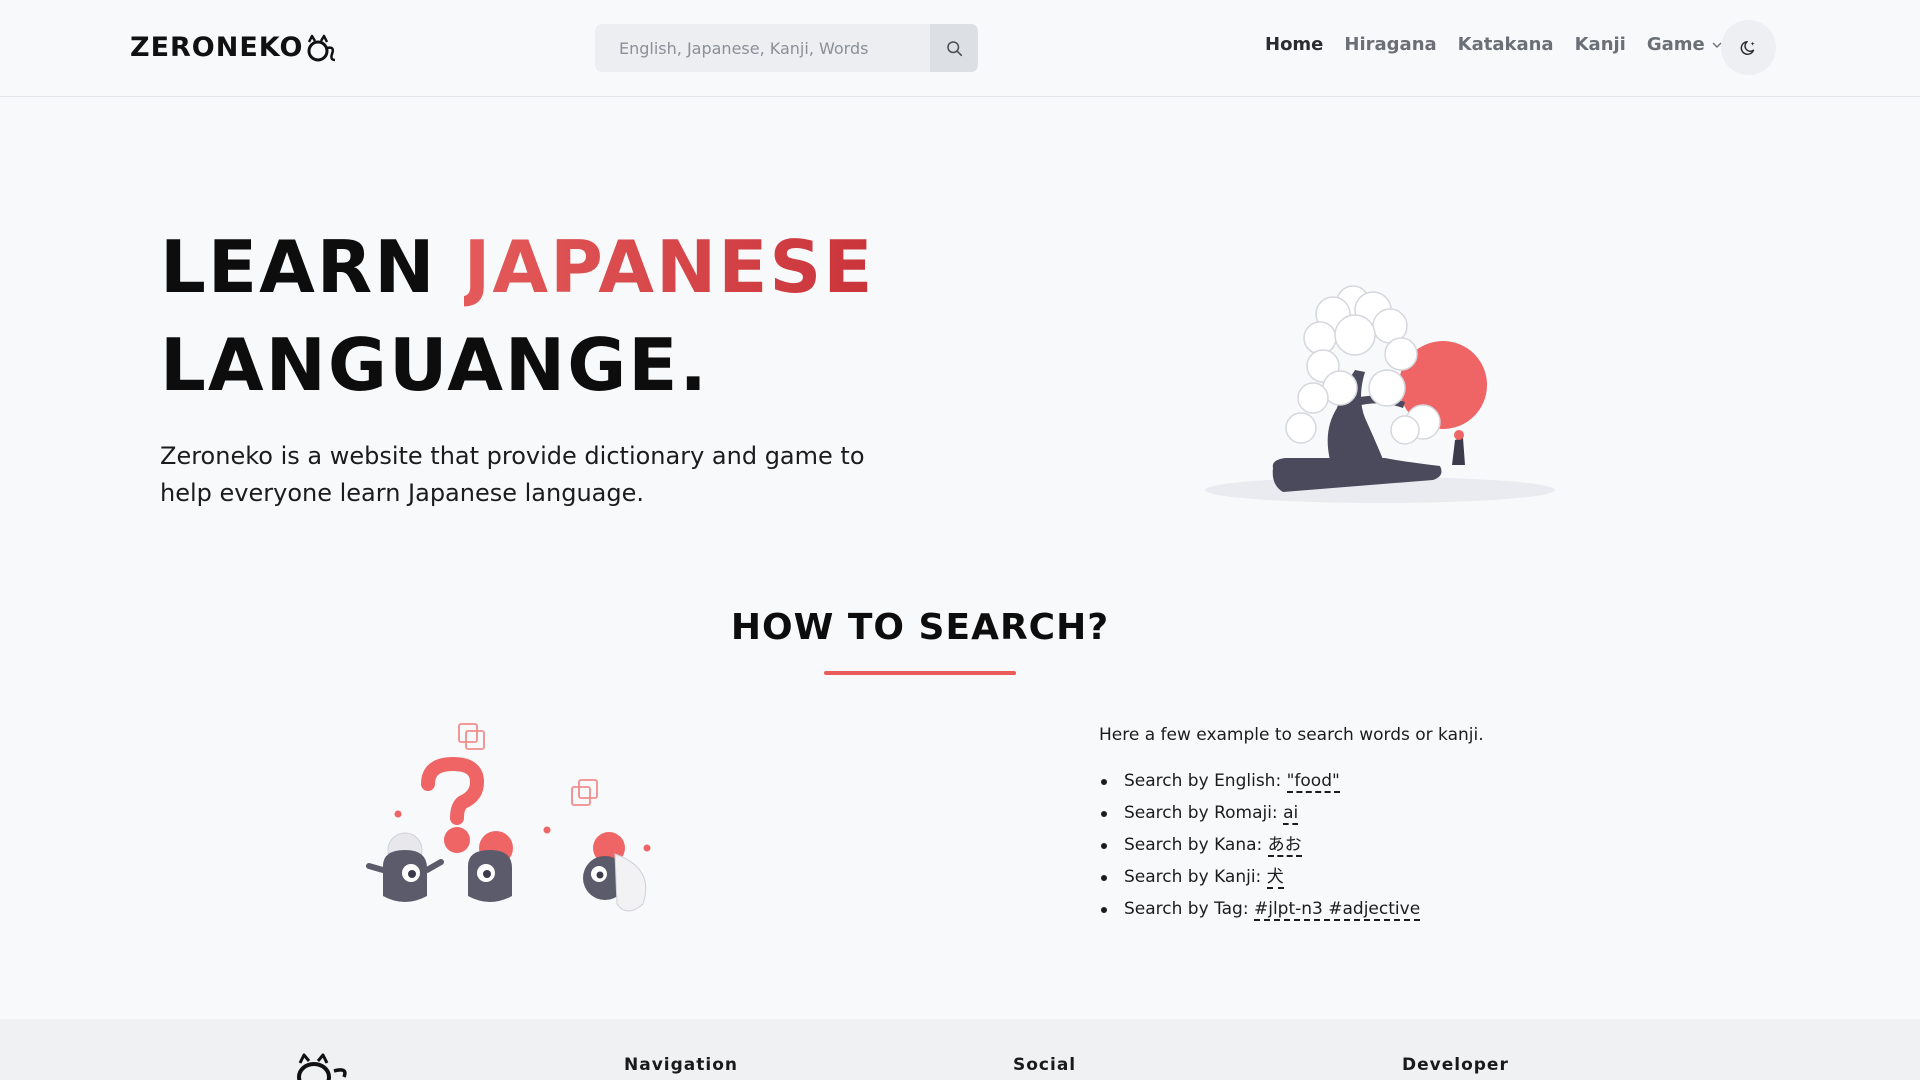  What do you see at coordinates (1455, 1065) in the screenshot?
I see `footer-developer-heading: Developer` at bounding box center [1455, 1065].